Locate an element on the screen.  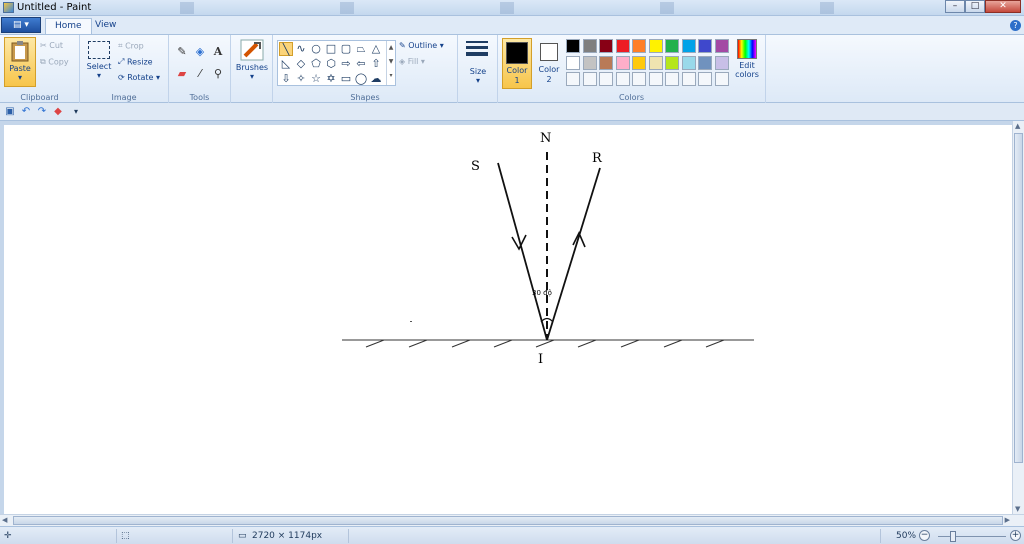
zoom-slider-track is located at coordinates (972, 536).